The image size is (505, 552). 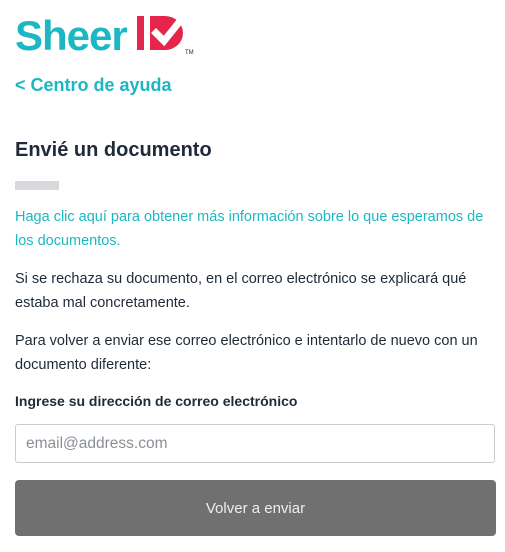 I want to click on loading-placeholder-bar, so click(x=37, y=185).